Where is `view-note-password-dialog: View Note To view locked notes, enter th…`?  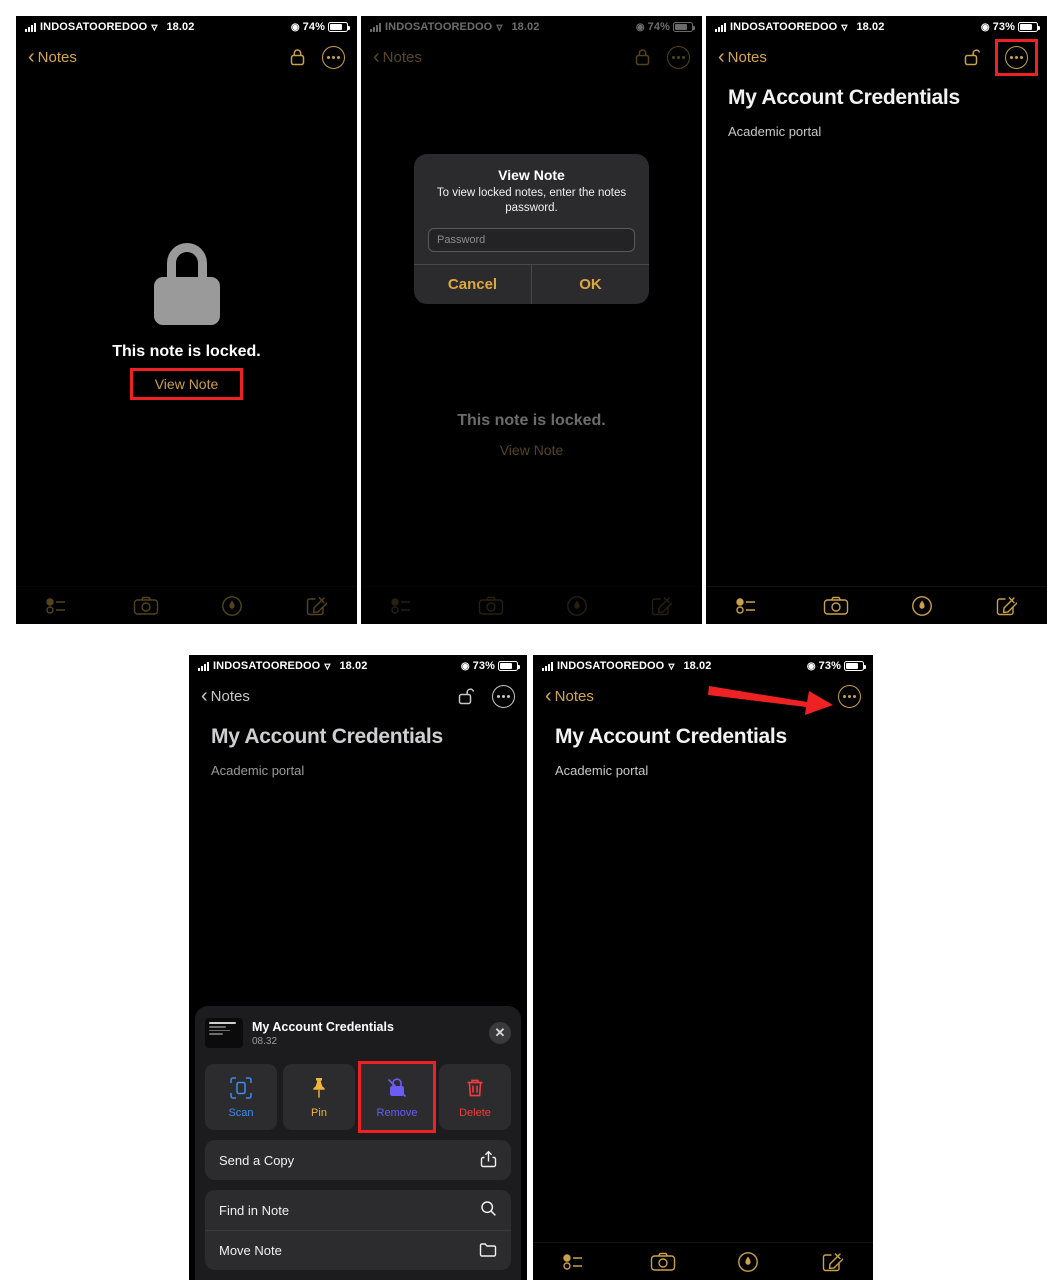
view-note-password-dialog: View Note To view locked notes, enter th… is located at coordinates (531, 229).